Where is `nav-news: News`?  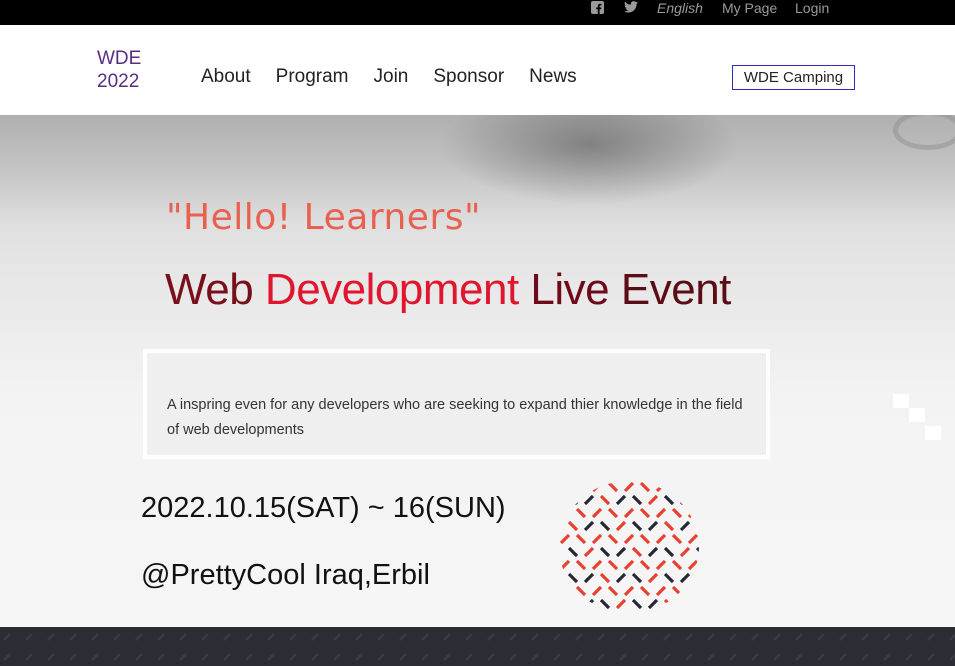
nav-news: News is located at coordinates (553, 77).